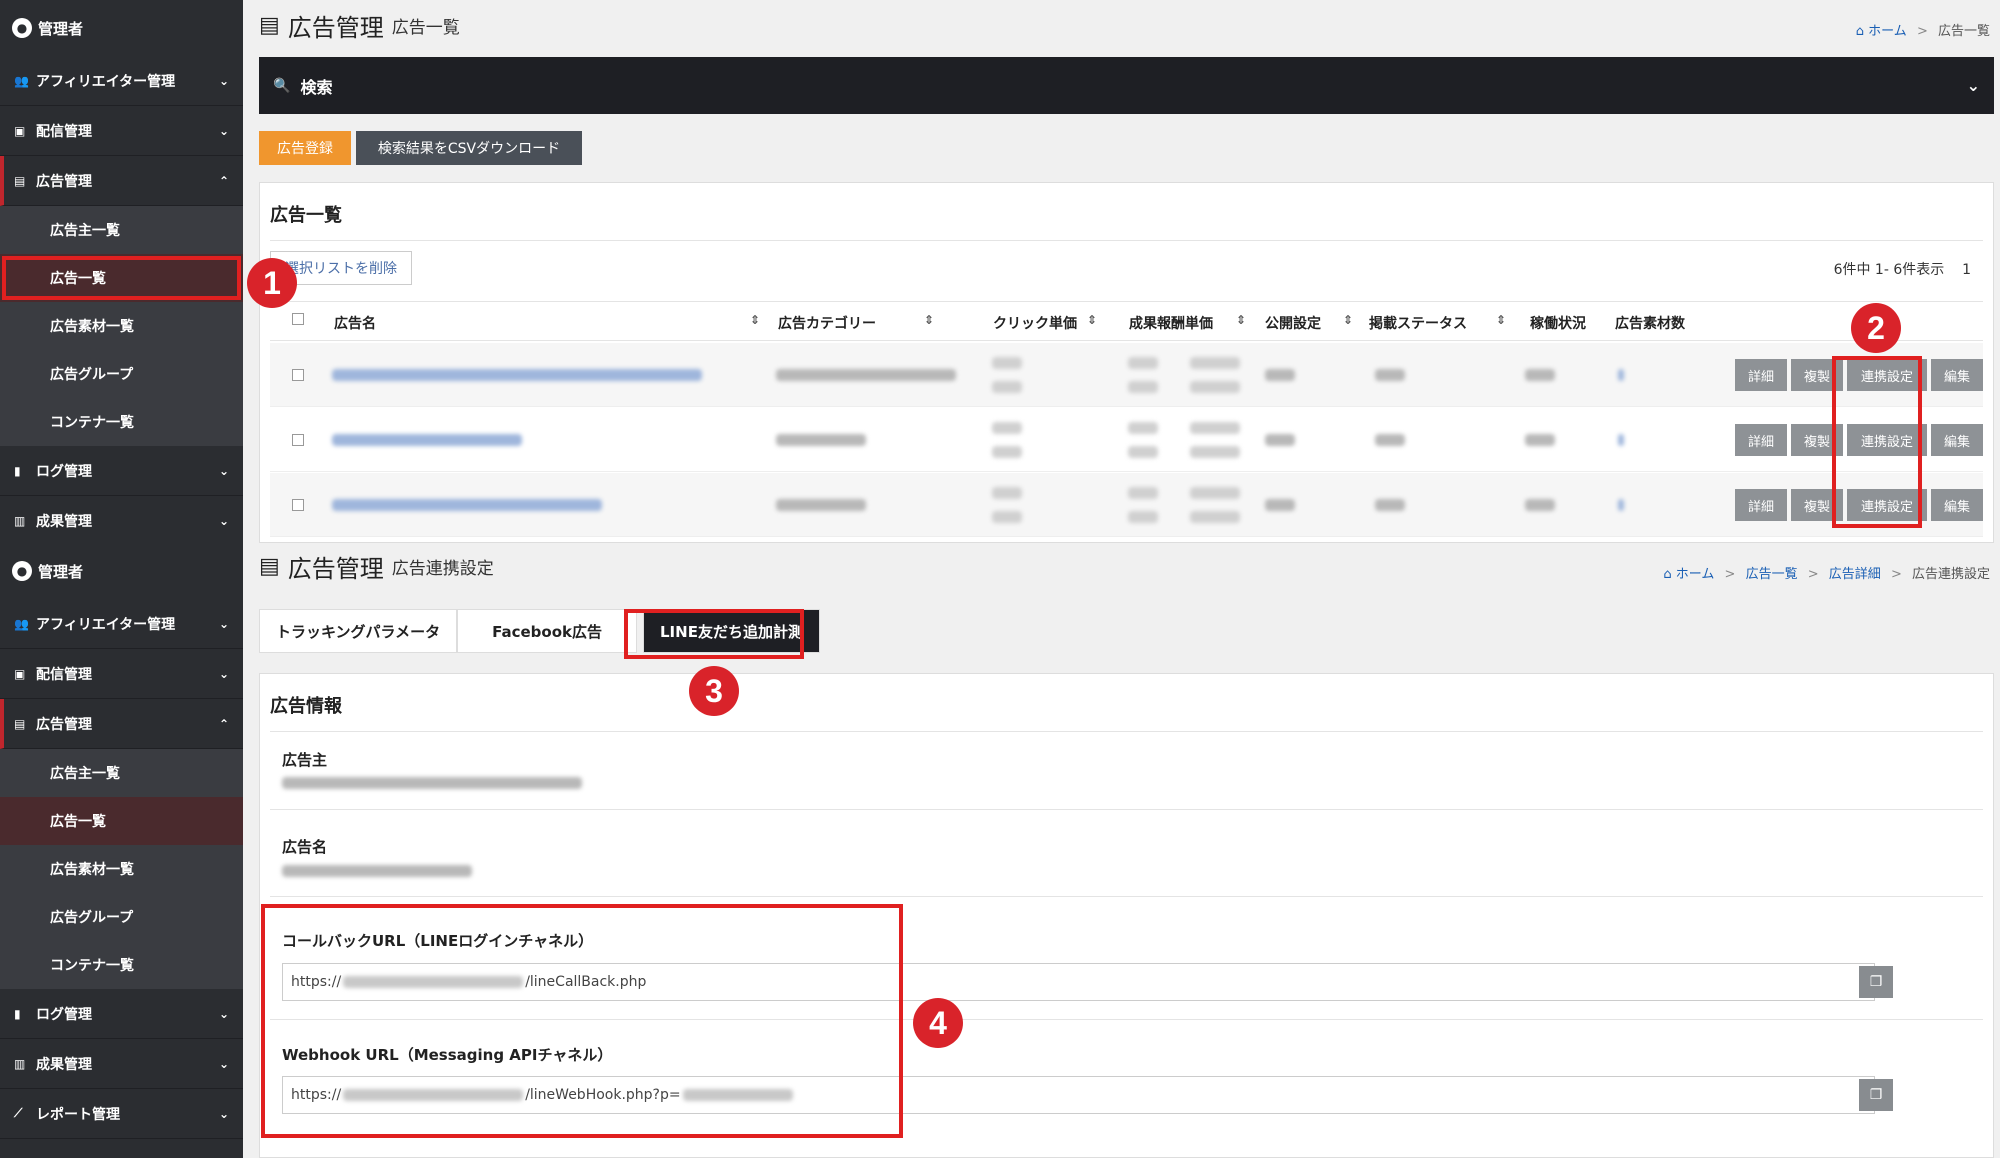  I want to click on breadcrumb-current: 広告一覧, so click(1963, 31).